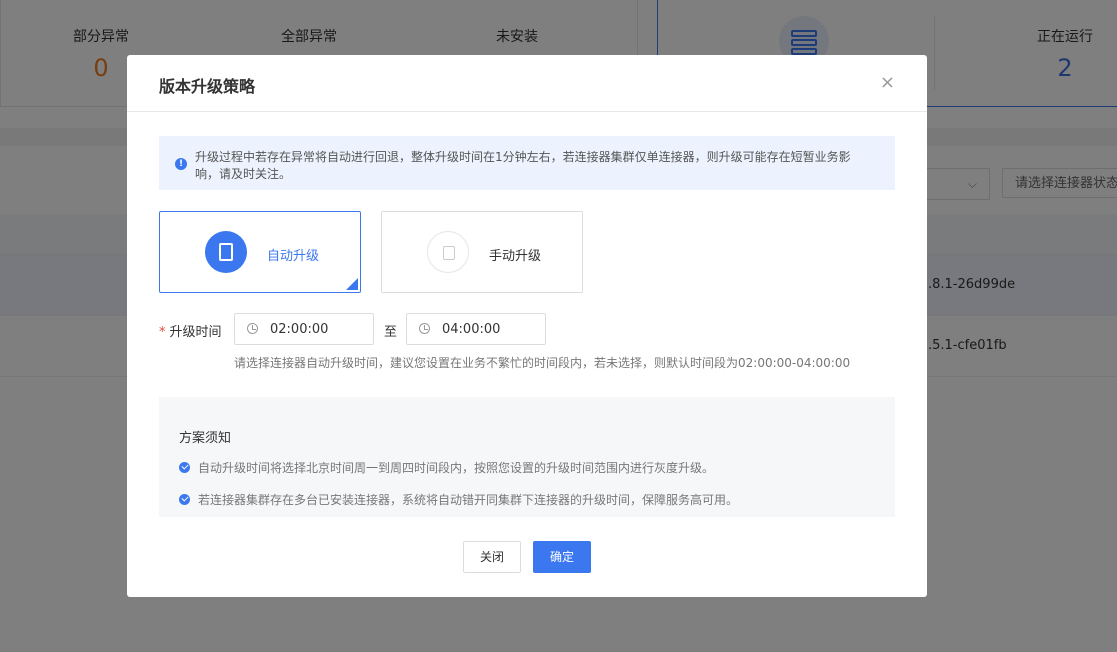  I want to click on upgrade-time-label: * 升级时间, so click(190, 332).